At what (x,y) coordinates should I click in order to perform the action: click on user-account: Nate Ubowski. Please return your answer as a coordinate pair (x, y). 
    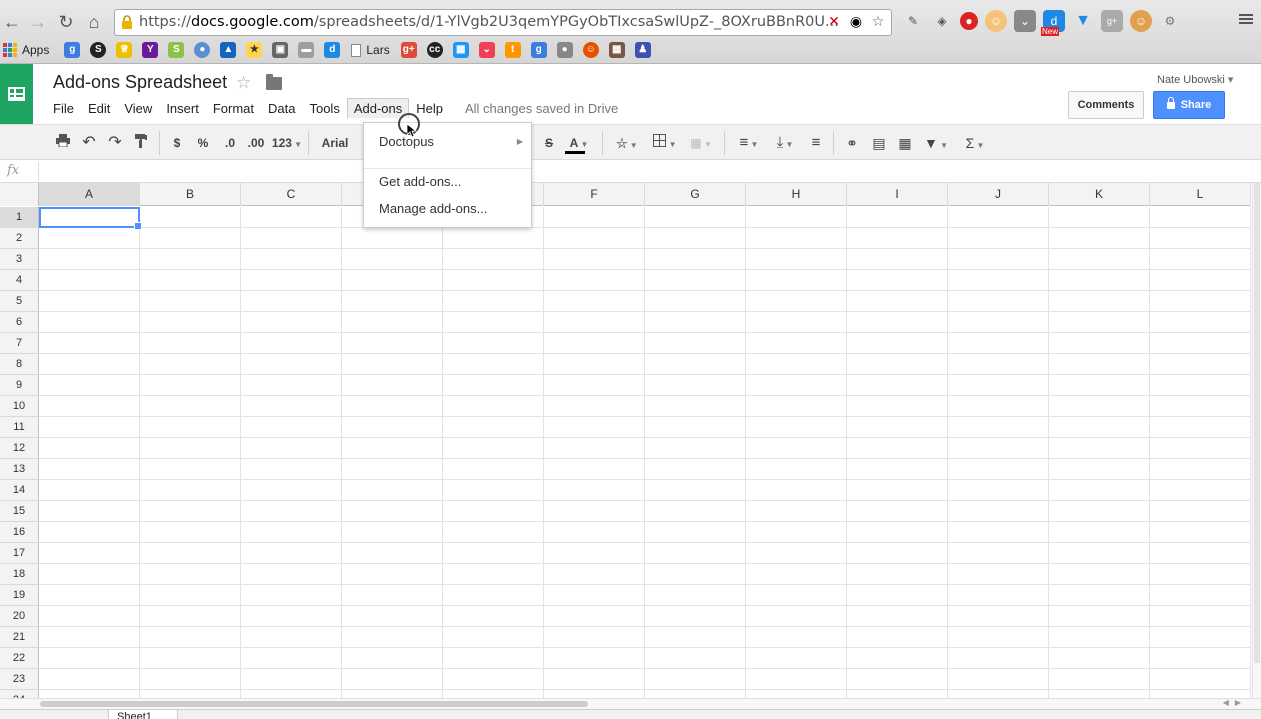
    Looking at the image, I should click on (1195, 79).